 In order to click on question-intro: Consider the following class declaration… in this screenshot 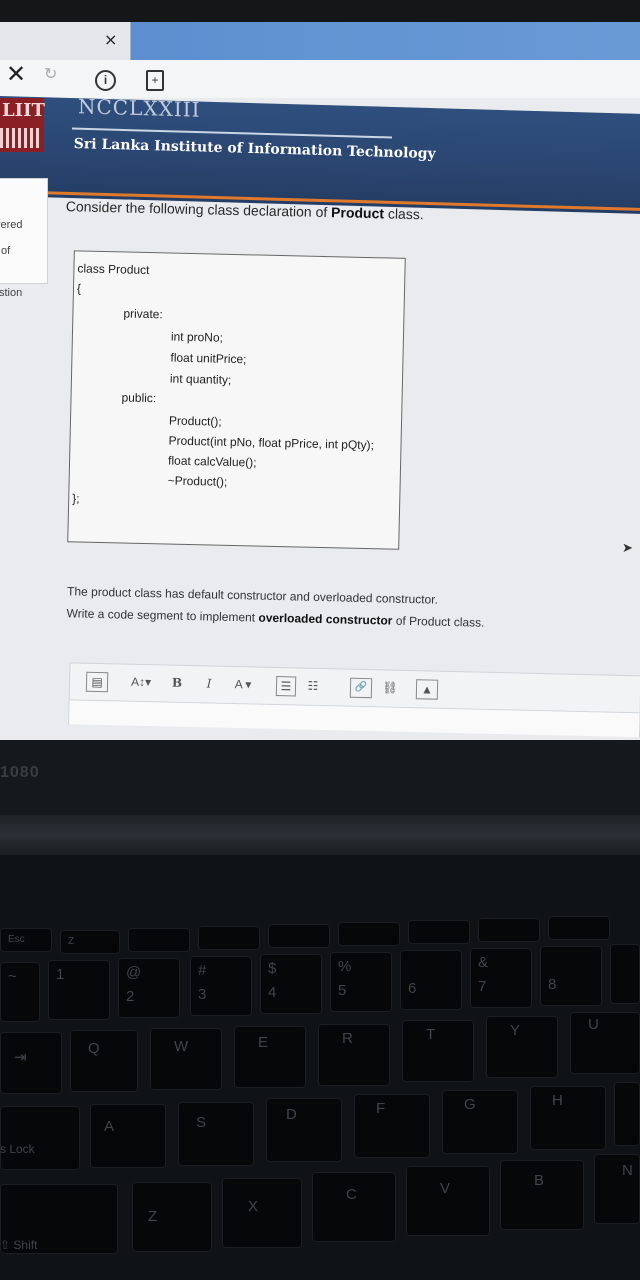, I will do `click(245, 210)`.